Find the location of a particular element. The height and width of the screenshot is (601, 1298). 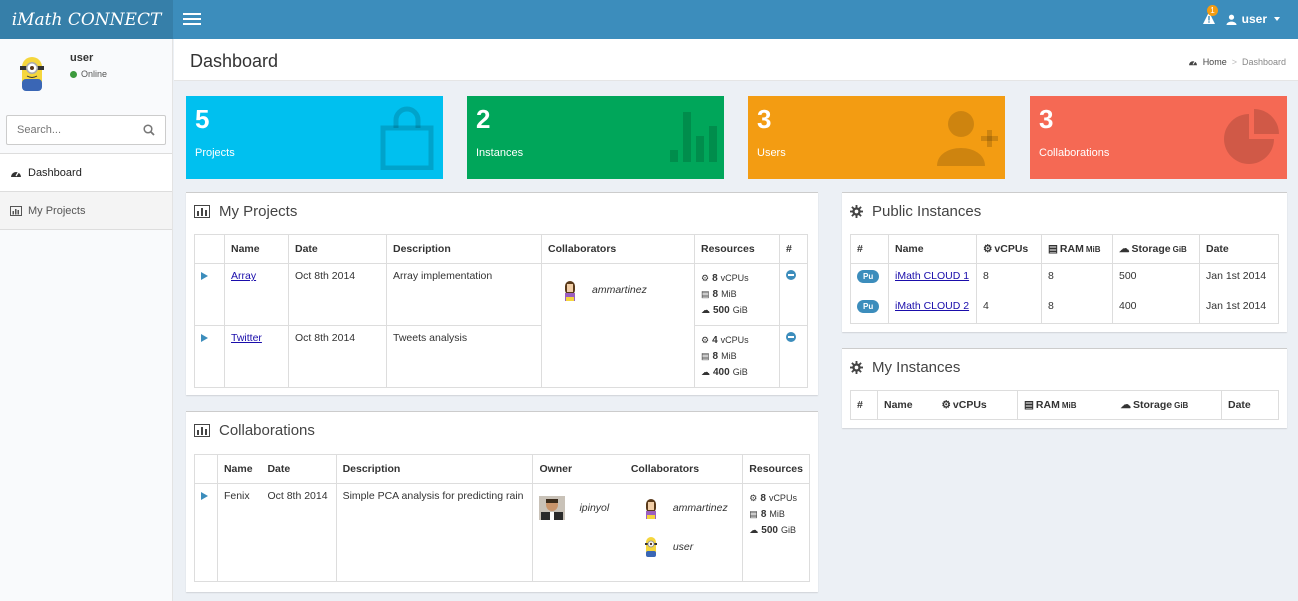

panel-title: My Projects is located at coordinates (258, 211).